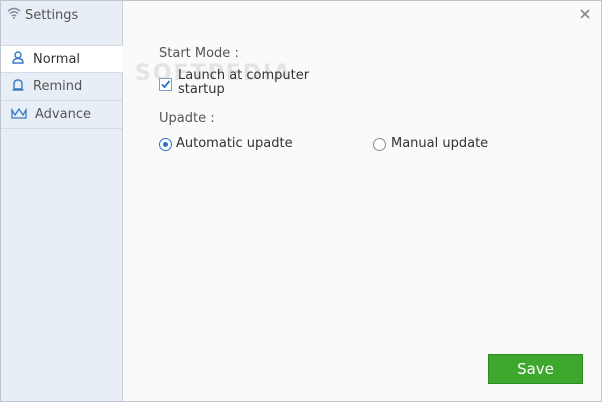 The height and width of the screenshot is (402, 602). I want to click on window-title-bar: Settings, so click(42, 15).